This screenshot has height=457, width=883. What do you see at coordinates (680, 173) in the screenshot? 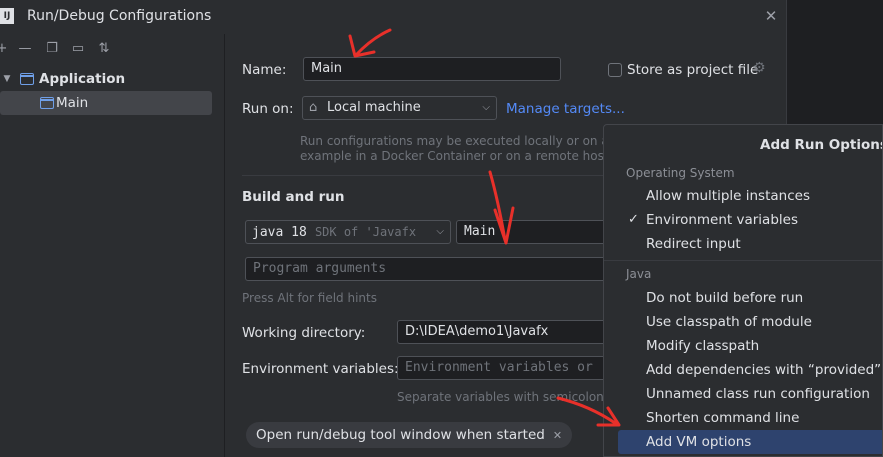
I see `group-operating-system: Operating System` at bounding box center [680, 173].